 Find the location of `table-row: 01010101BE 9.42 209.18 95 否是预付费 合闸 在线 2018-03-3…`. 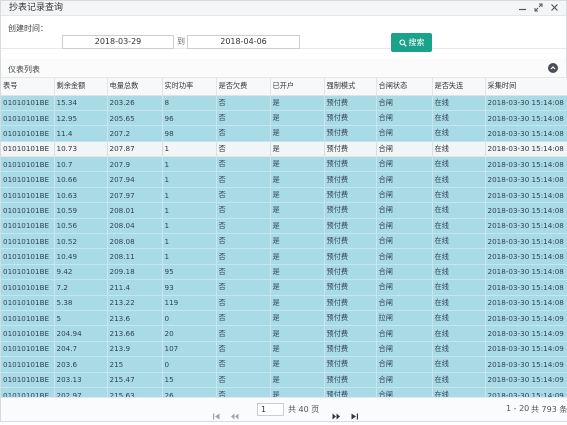

table-row: 01010101BE 9.42 209.18 95 否是预付费 合闸 在线 2018-03-3… is located at coordinates (284, 272).